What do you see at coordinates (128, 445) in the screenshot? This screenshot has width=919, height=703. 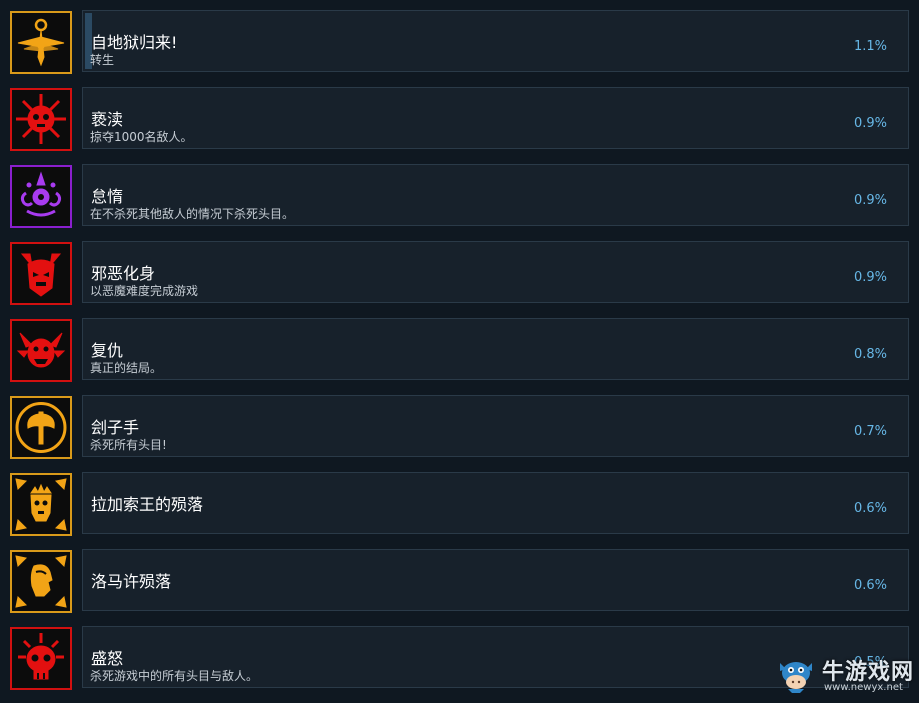 I see `achievement-description: 杀死所有头目!` at bounding box center [128, 445].